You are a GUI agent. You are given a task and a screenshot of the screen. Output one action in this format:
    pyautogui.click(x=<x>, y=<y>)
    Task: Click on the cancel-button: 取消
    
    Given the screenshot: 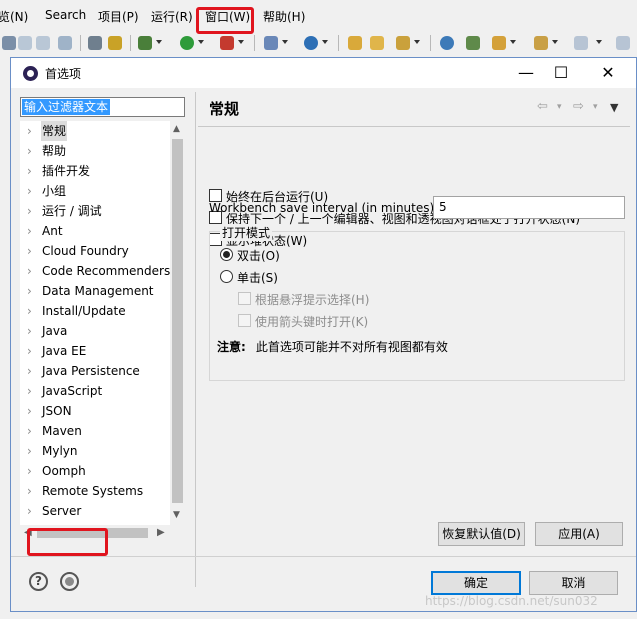 What is the action you would take?
    pyautogui.click(x=573, y=583)
    